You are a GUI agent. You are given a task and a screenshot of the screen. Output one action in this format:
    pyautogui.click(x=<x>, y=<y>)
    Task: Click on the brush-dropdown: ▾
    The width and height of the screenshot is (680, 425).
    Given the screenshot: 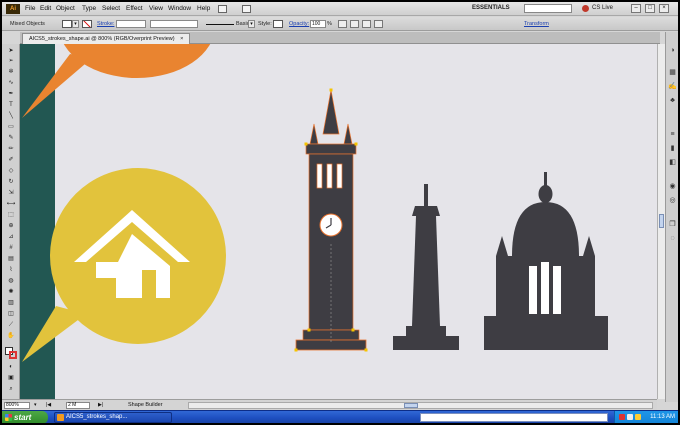 What is the action you would take?
    pyautogui.click(x=251, y=24)
    